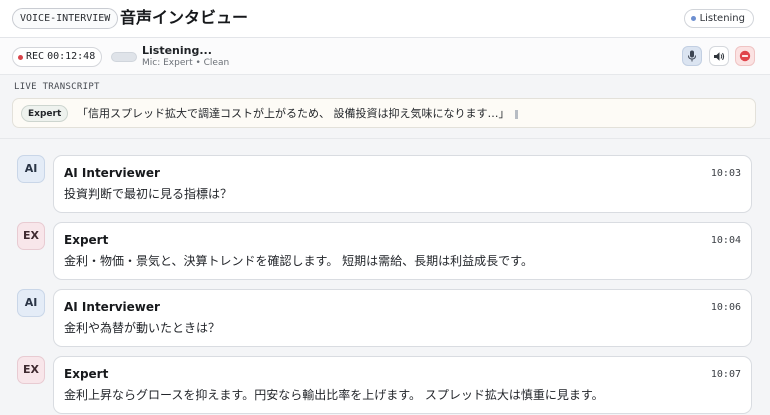 Image resolution: width=770 pixels, height=415 pixels. What do you see at coordinates (298, 261) in the screenshot?
I see `message-text: 金利・物価・景気と、決算トレンドを確認します。 短期は需給、長期は利益成長です。` at bounding box center [298, 261].